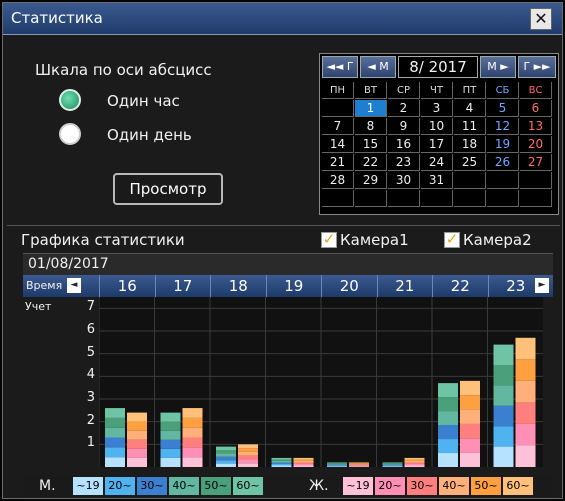 The image size is (565, 501). I want to click on calendar-day: 19, so click(503, 144).